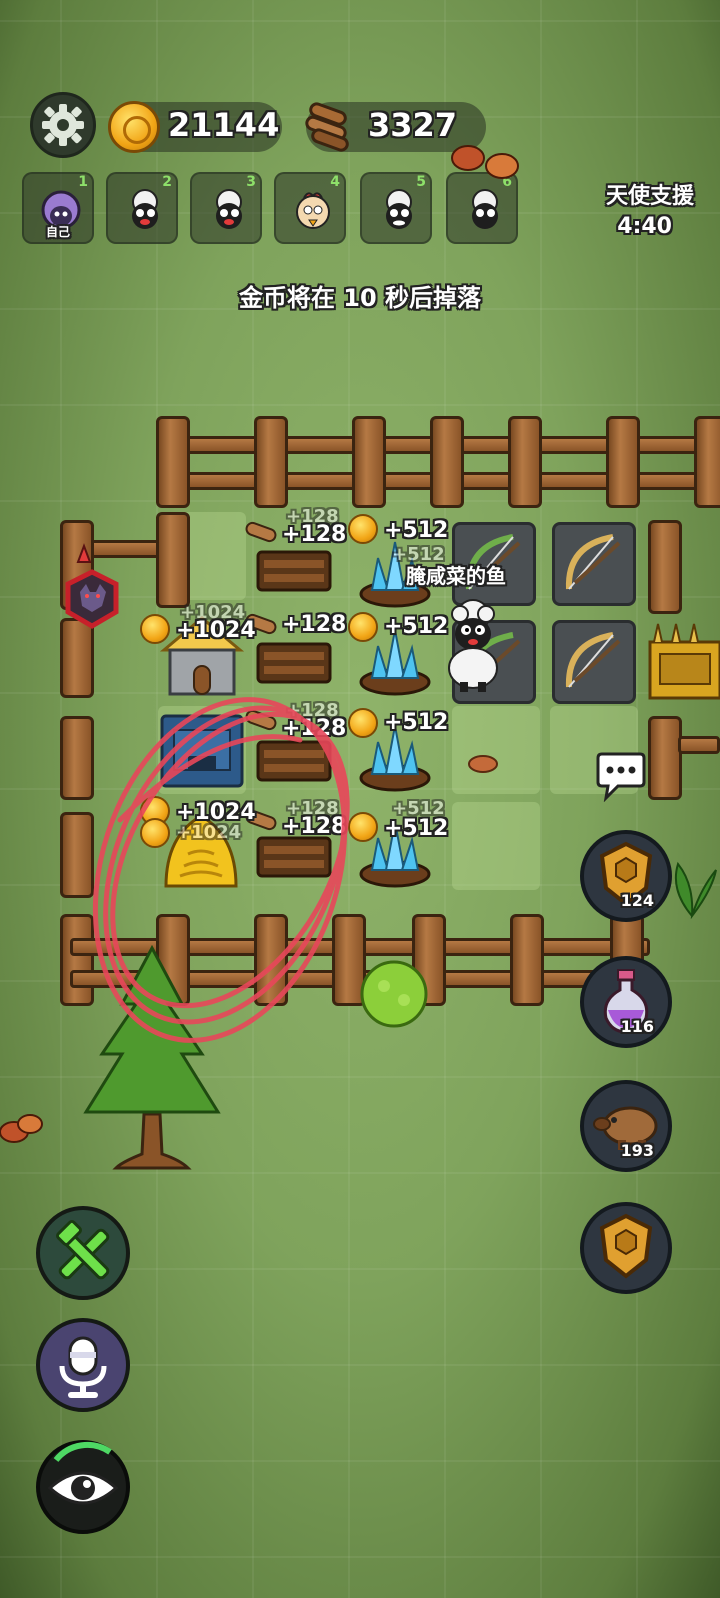 This screenshot has width=720, height=1598. I want to click on rock-decoration-icon, so click(483, 764).